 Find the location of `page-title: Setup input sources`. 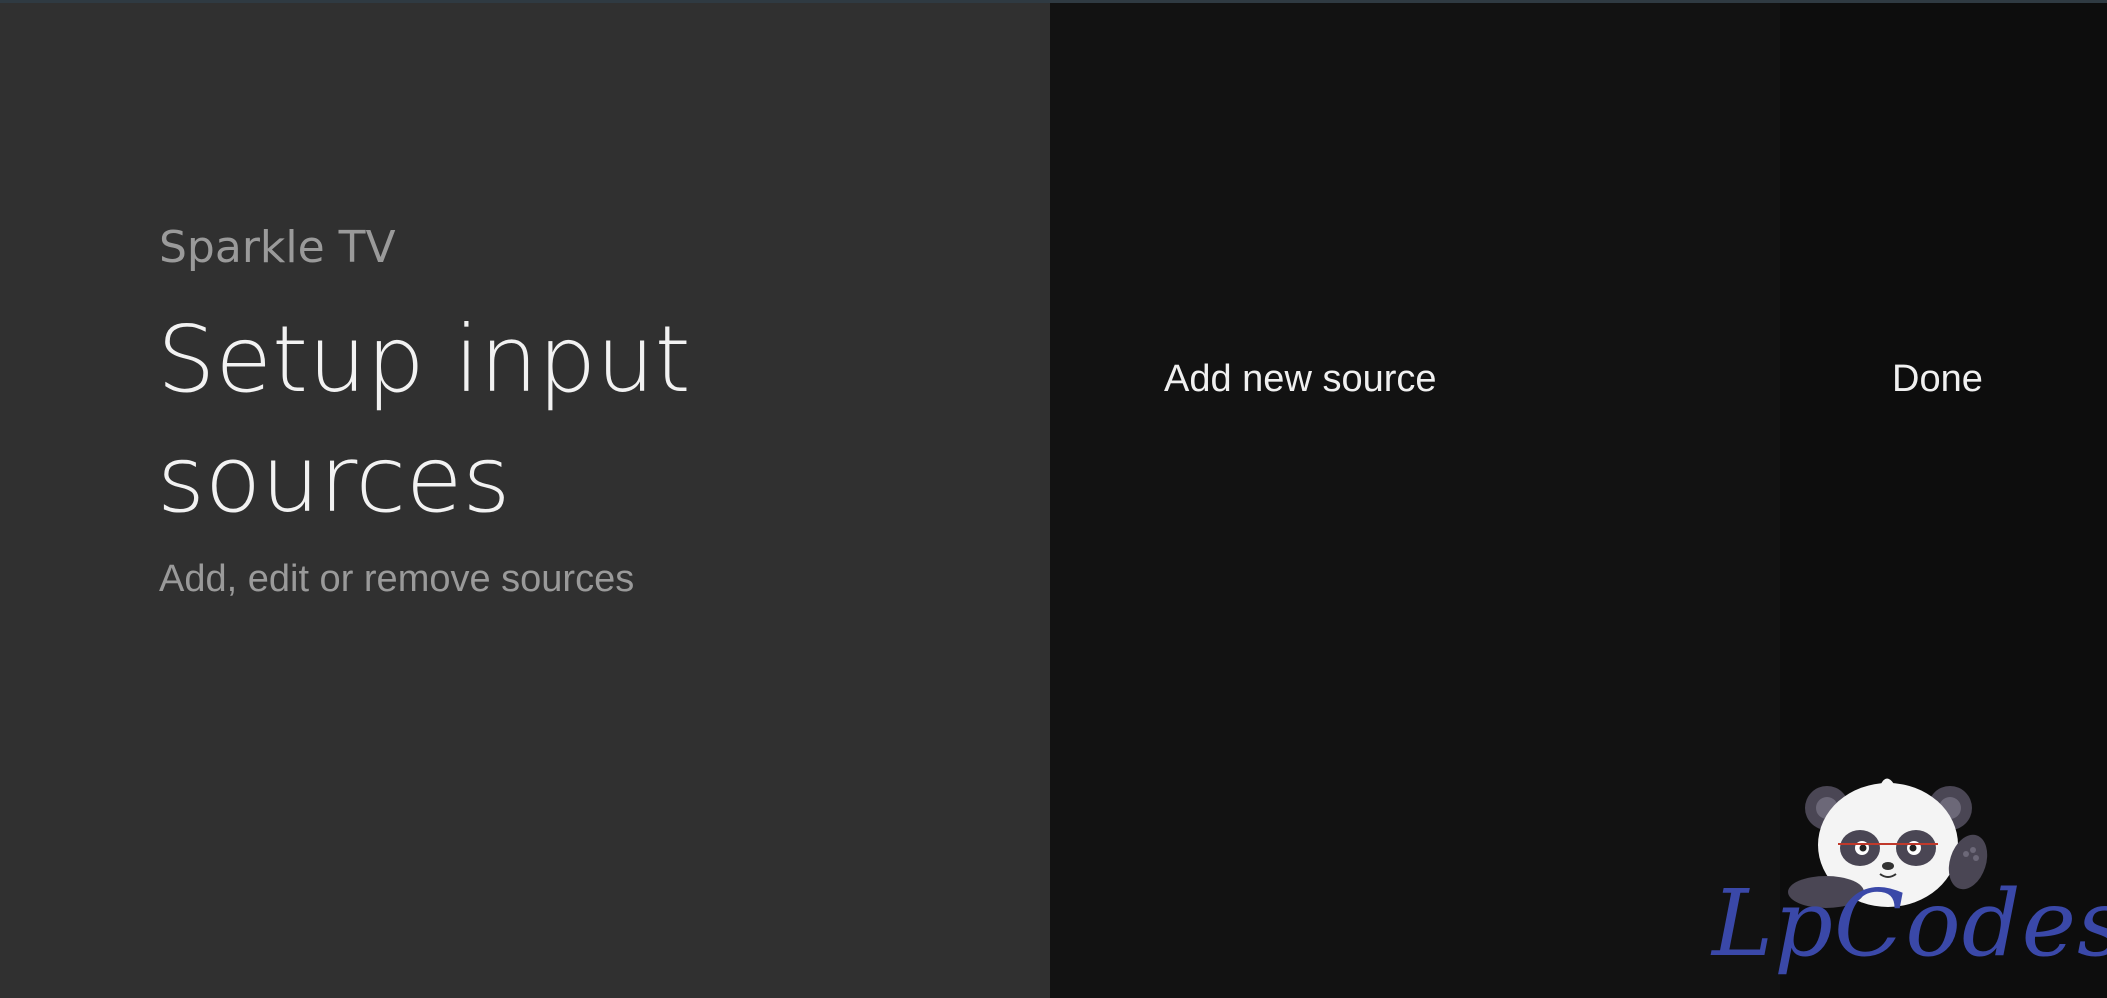

page-title: Setup input sources is located at coordinates (424, 419).